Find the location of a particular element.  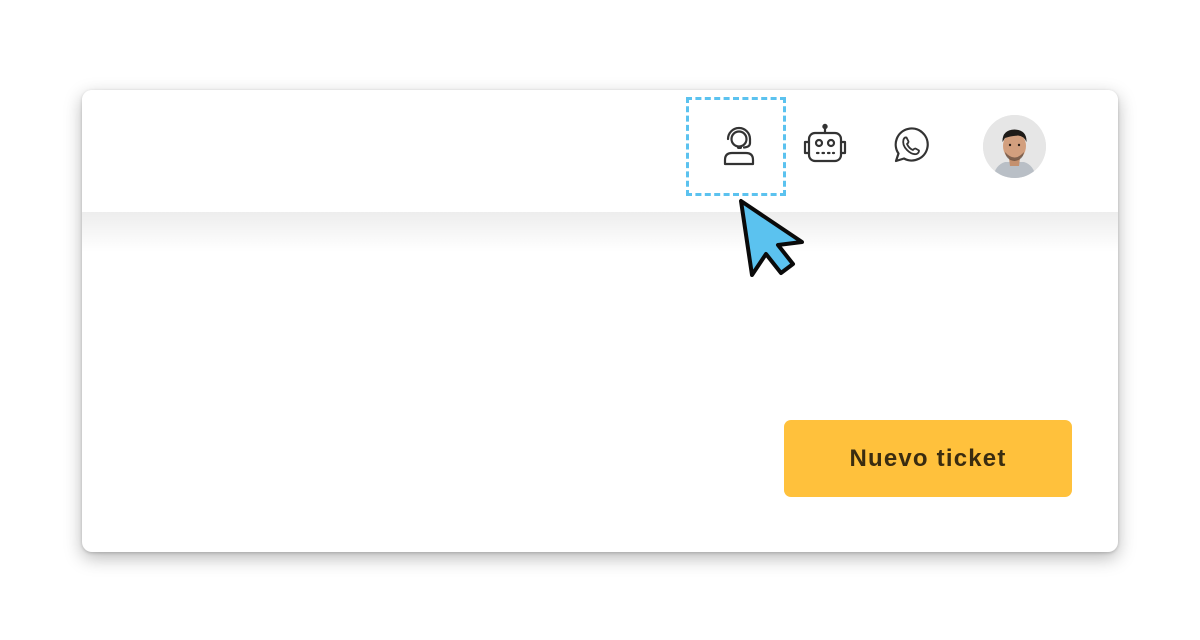

whatsapp-button is located at coordinates (910, 146).